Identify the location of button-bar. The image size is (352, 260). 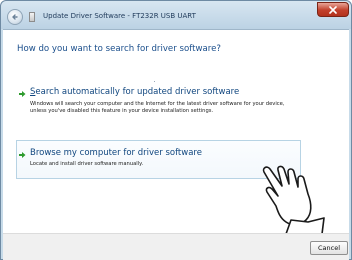
(176, 246).